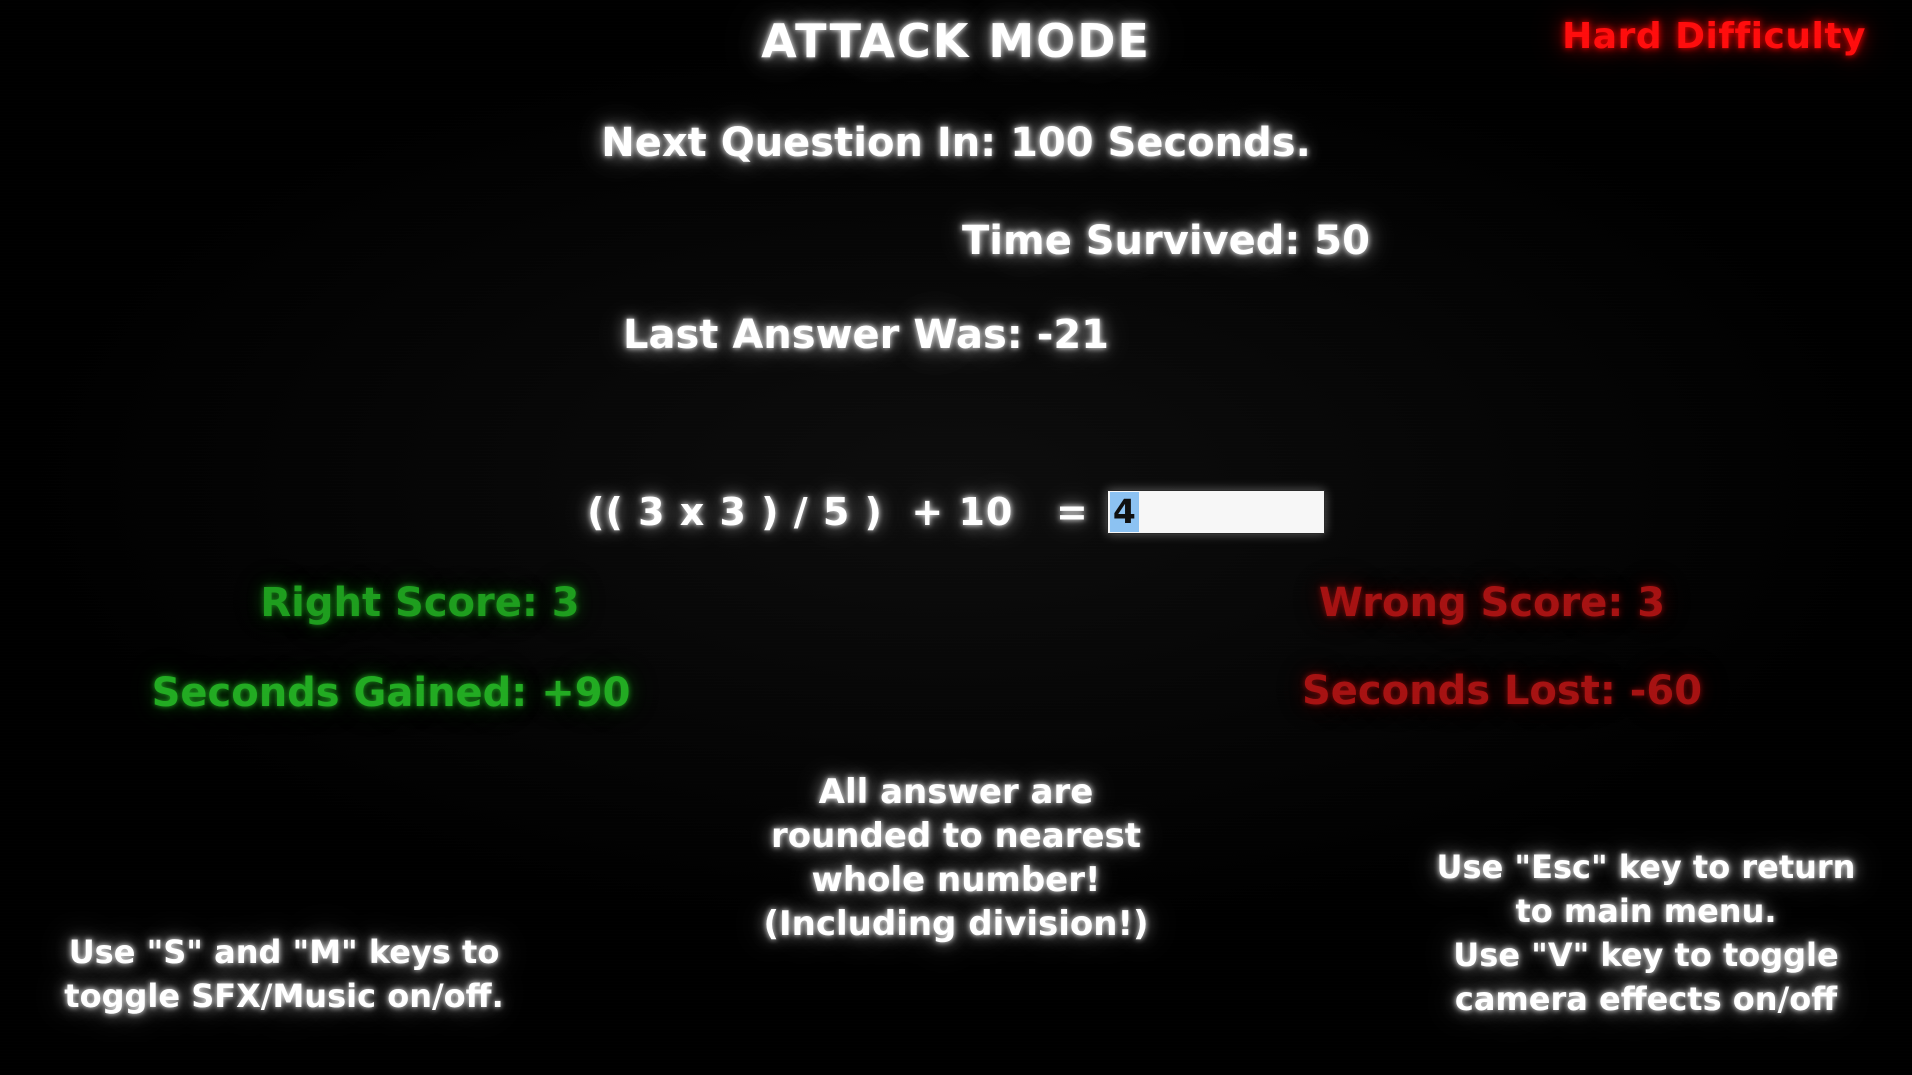 This screenshot has width=1912, height=1075. I want to click on answer-input-value: 4, so click(1124, 512).